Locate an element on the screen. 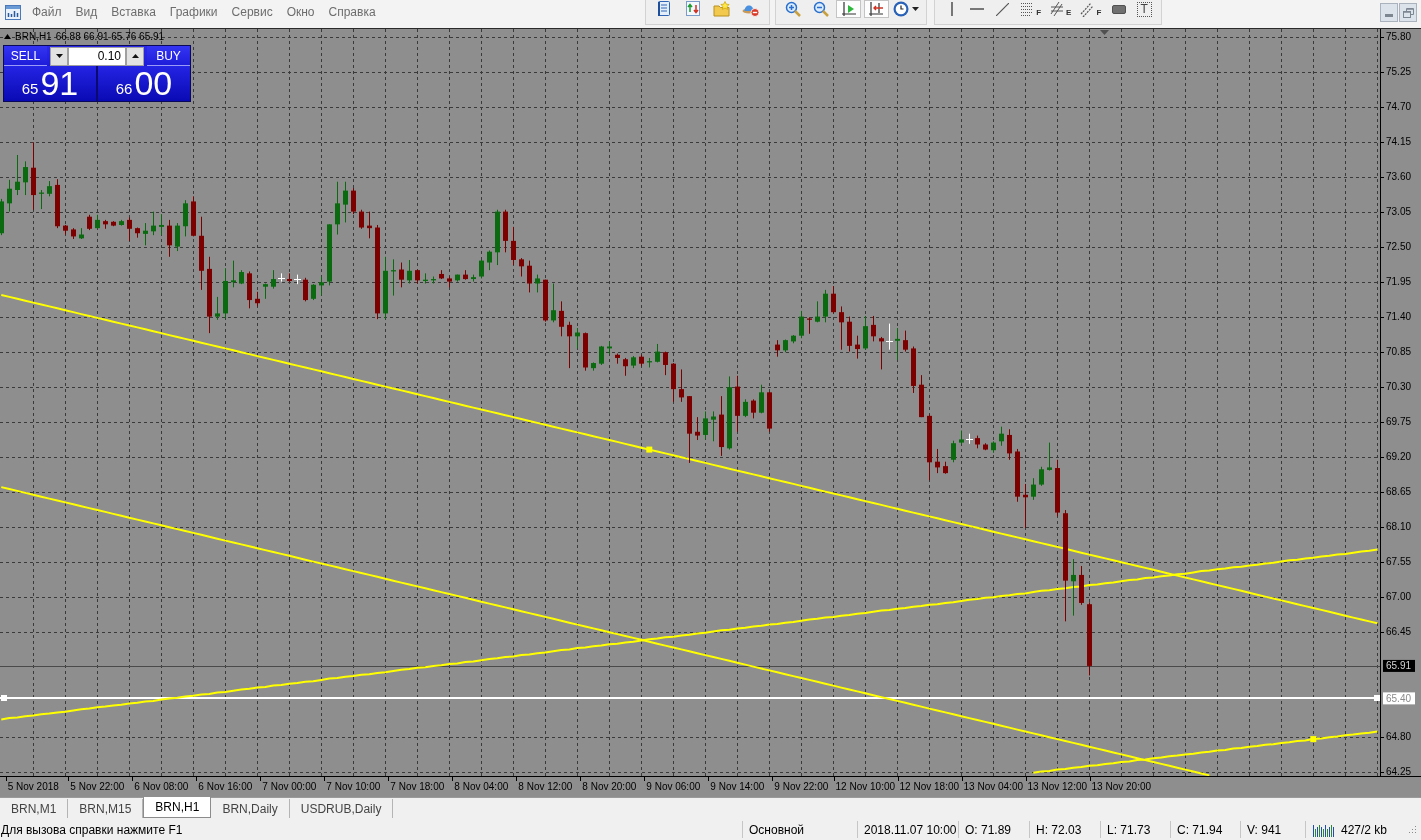 The image size is (1421, 840). lot-up-button is located at coordinates (135, 56).